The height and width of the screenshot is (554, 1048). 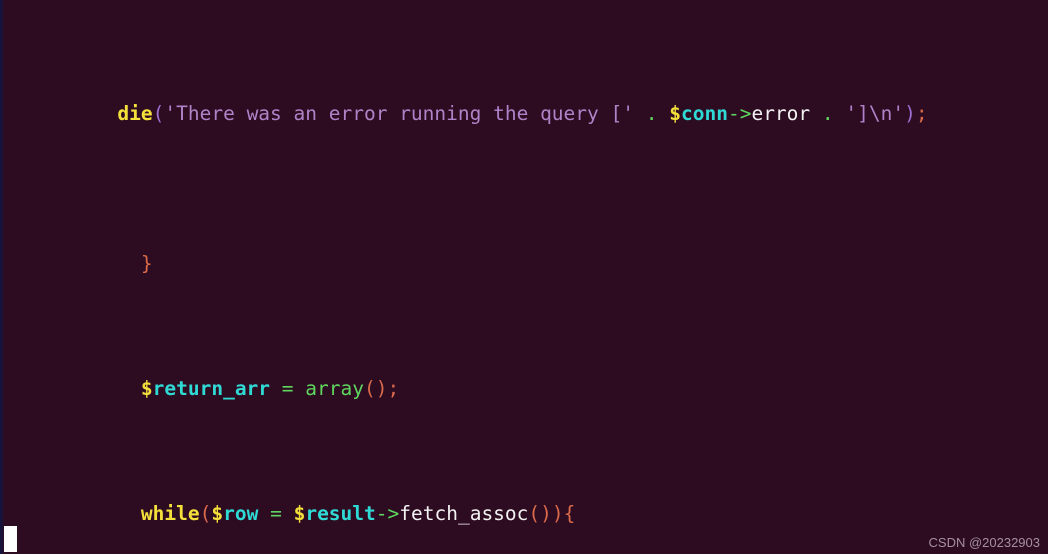 What do you see at coordinates (875, 113) in the screenshot?
I see `token-string-b: ']\n'` at bounding box center [875, 113].